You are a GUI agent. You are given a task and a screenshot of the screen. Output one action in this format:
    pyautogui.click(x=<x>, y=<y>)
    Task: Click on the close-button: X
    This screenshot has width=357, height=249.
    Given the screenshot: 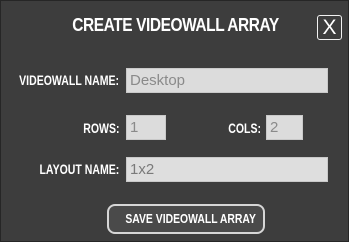 What is the action you would take?
    pyautogui.click(x=329, y=27)
    